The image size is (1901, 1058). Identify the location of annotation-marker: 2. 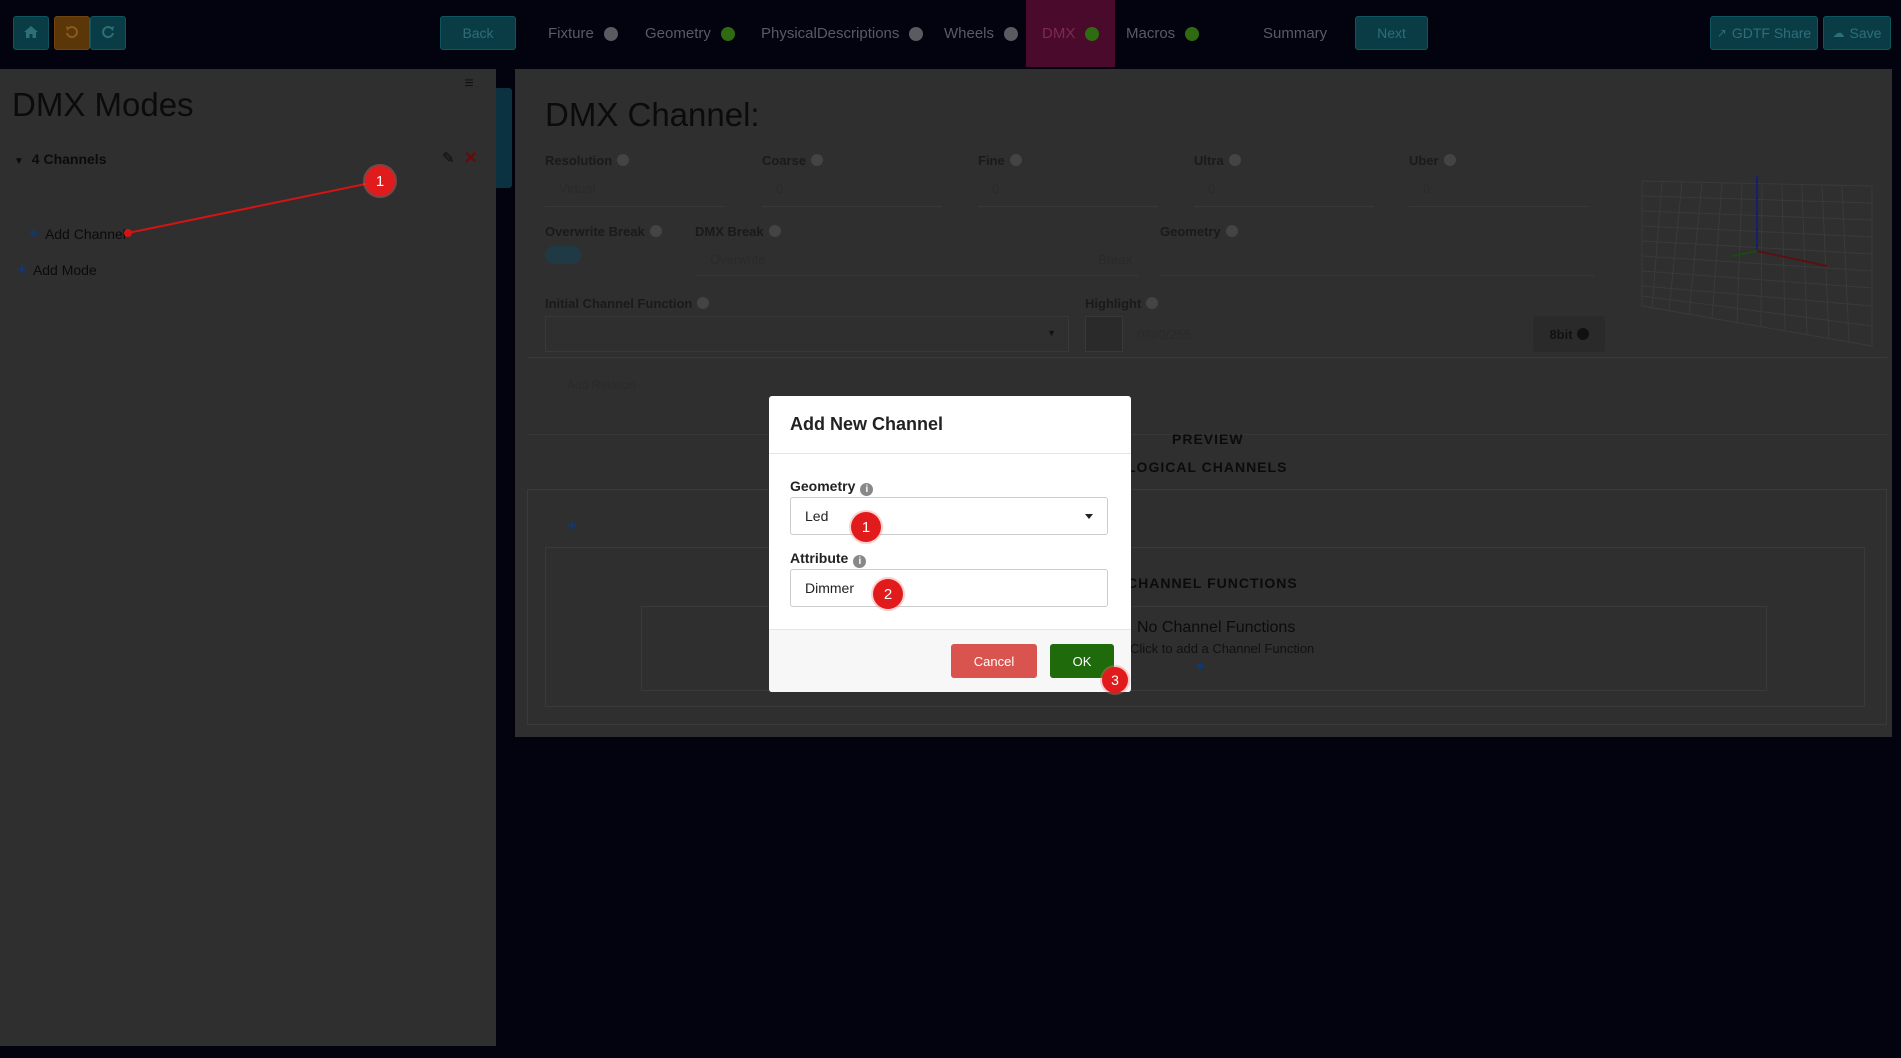
(888, 594).